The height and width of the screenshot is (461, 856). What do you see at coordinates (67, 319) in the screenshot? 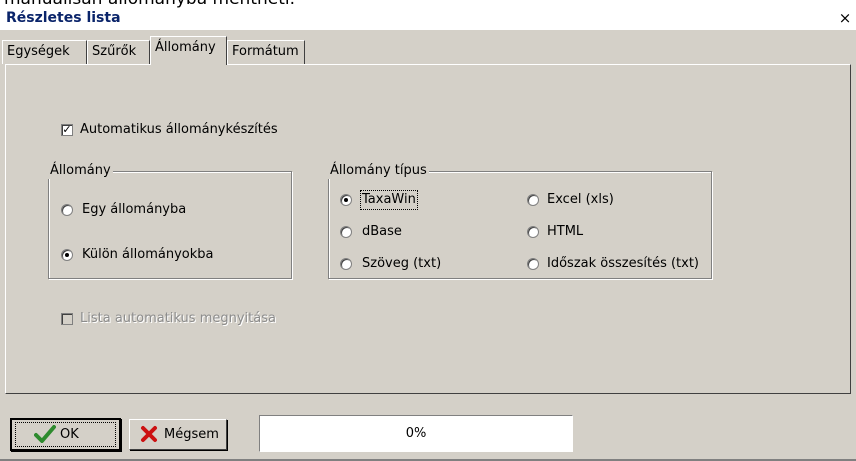
I see `auto-open-checkbox` at bounding box center [67, 319].